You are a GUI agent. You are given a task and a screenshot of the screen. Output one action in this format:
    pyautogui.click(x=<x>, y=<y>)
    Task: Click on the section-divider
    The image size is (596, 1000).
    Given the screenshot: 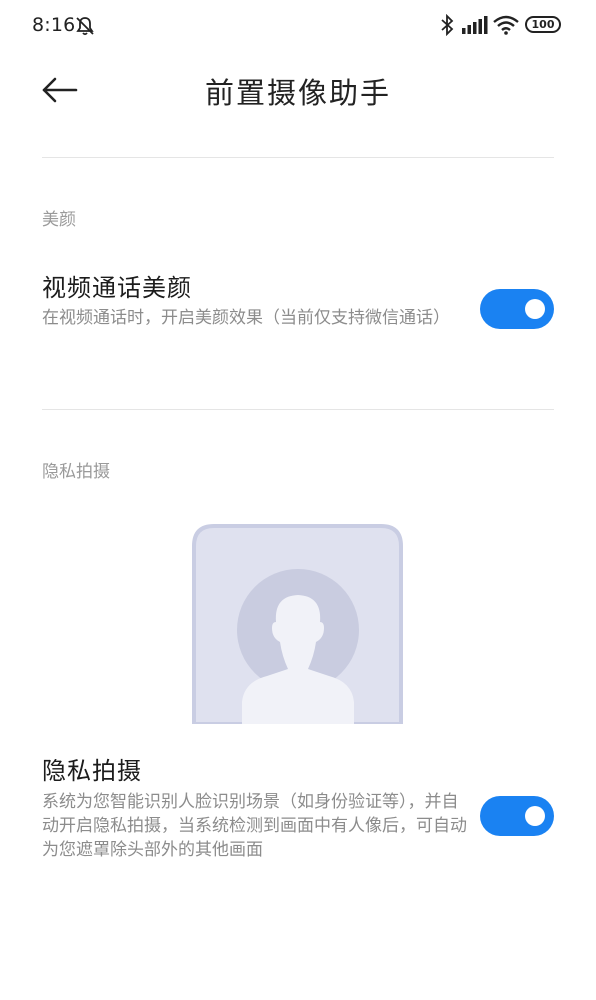 What is the action you would take?
    pyautogui.click(x=298, y=409)
    